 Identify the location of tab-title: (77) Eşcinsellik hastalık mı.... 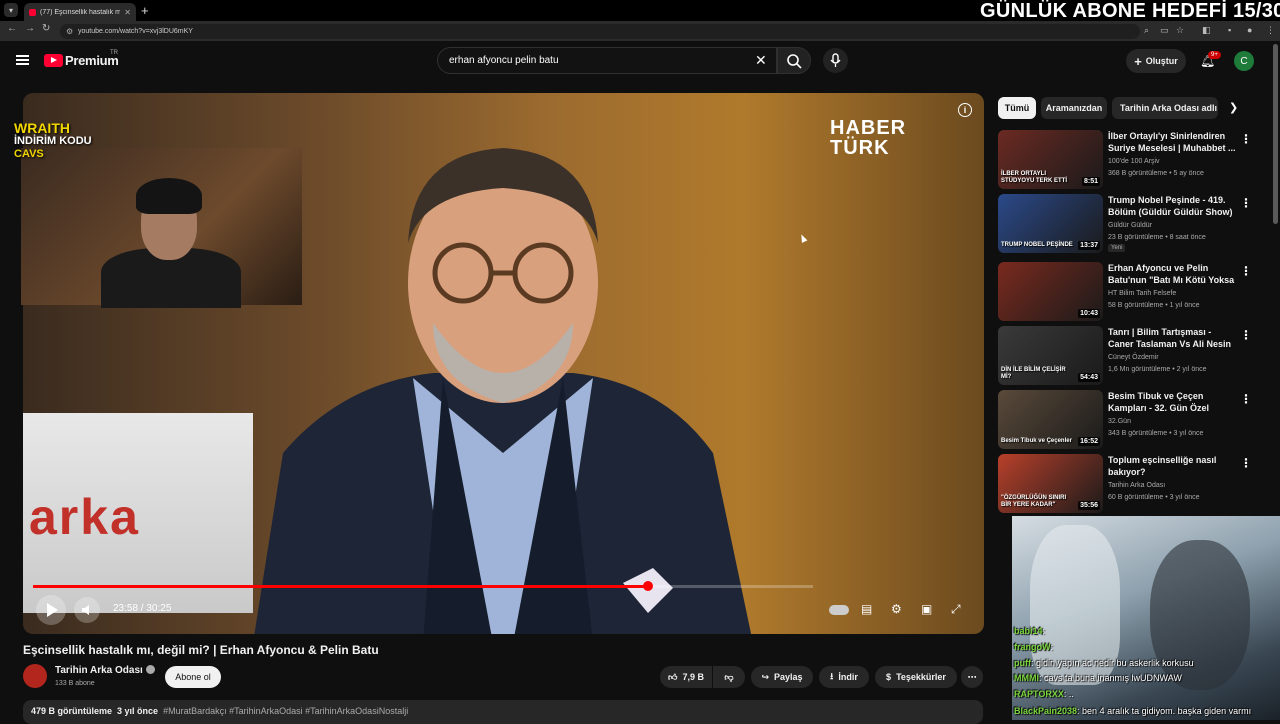
(80, 12).